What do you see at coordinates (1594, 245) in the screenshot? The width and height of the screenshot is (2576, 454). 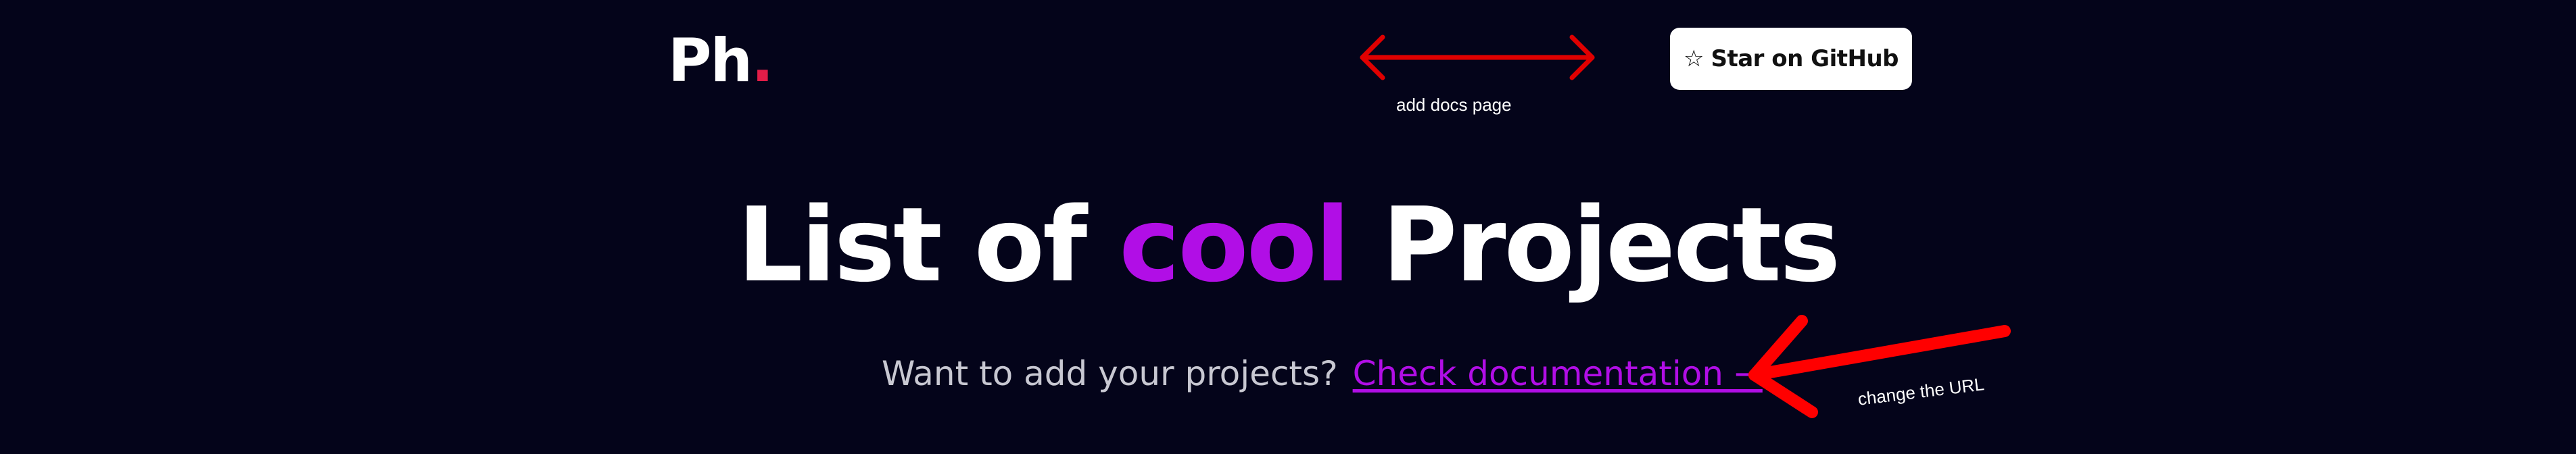 I see `title-part-2: Projects` at bounding box center [1594, 245].